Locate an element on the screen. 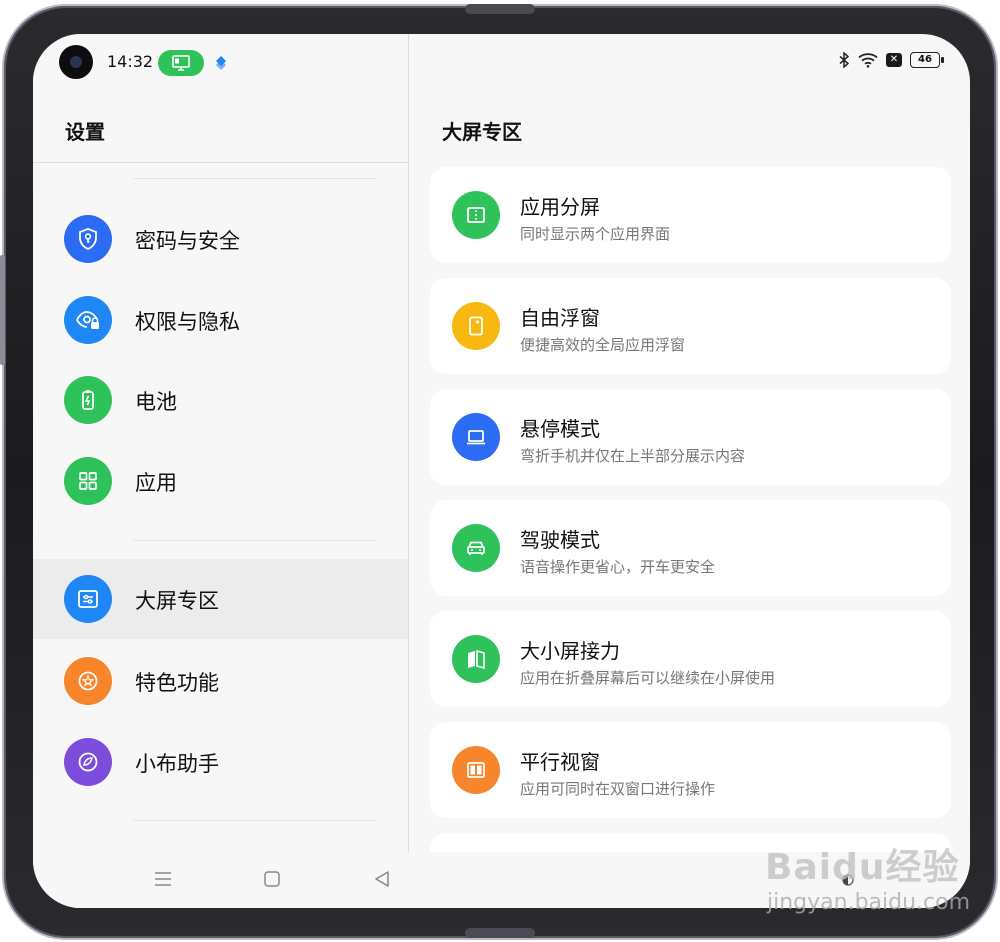 The width and height of the screenshot is (1000, 942). star-circle-icon is located at coordinates (88, 681).